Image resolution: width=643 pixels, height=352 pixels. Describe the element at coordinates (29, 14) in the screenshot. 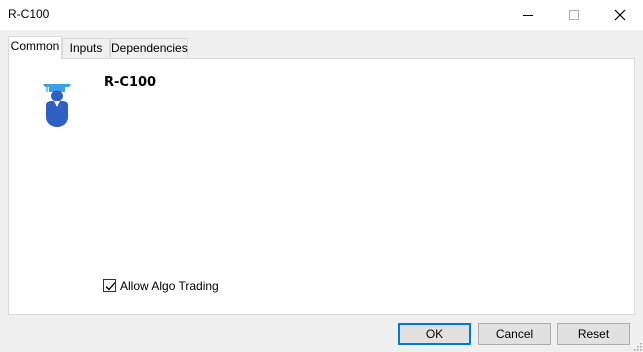

I see `window-title: R-C100` at that location.